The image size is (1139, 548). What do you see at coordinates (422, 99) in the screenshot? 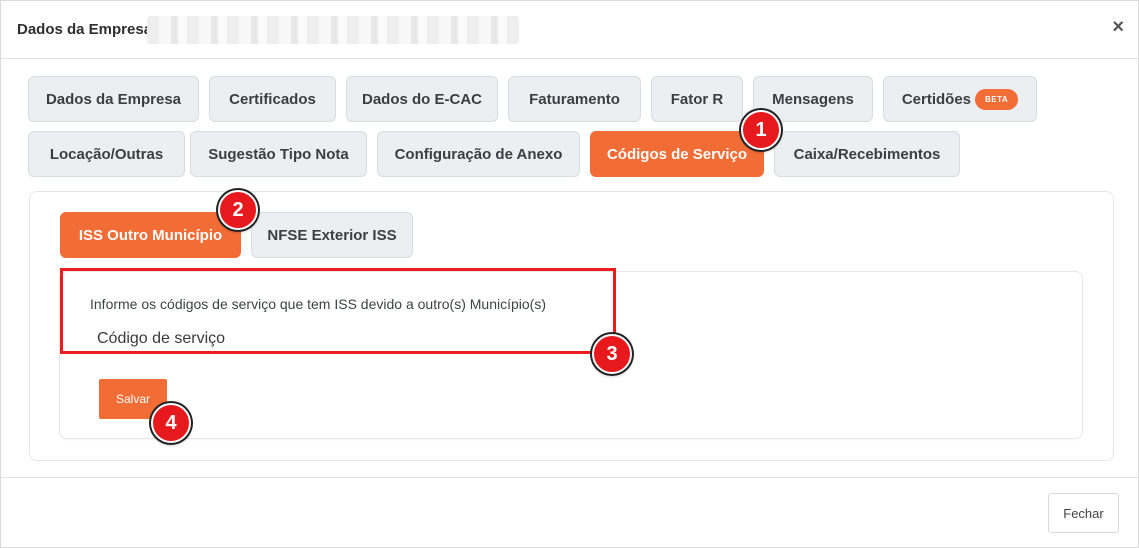
I see `tab-dados-do-e-cac: Dados do E-CAC` at bounding box center [422, 99].